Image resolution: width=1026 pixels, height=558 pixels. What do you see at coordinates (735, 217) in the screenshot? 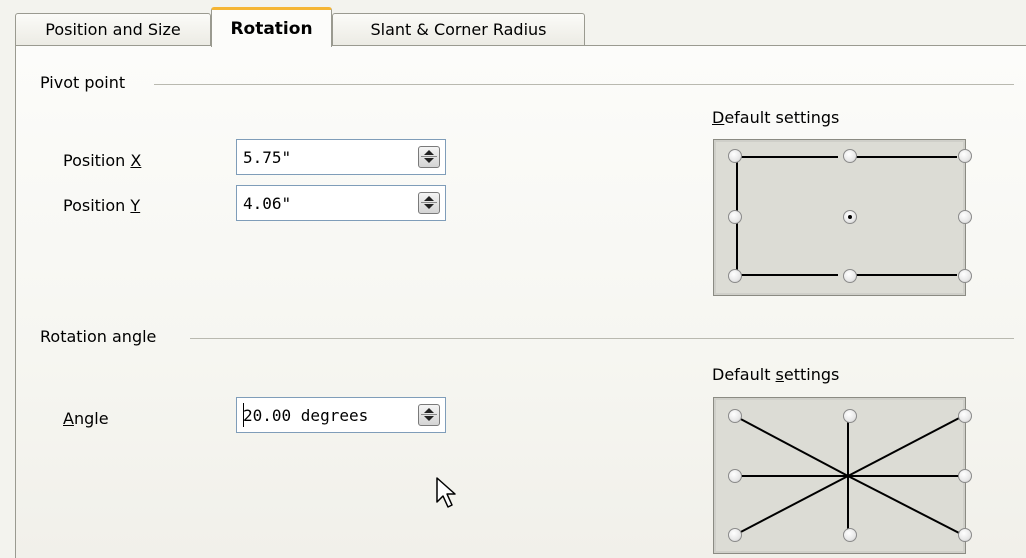
I see `pivot-radio-middle-left` at bounding box center [735, 217].